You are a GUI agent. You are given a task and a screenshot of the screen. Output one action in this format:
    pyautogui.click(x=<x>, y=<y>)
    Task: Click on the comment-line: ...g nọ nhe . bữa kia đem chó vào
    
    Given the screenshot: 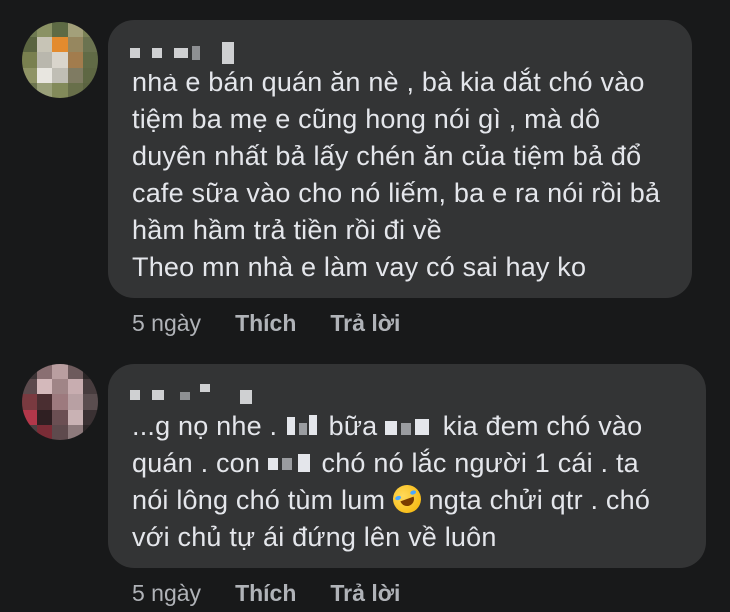 What is the action you would take?
    pyautogui.click(x=387, y=426)
    